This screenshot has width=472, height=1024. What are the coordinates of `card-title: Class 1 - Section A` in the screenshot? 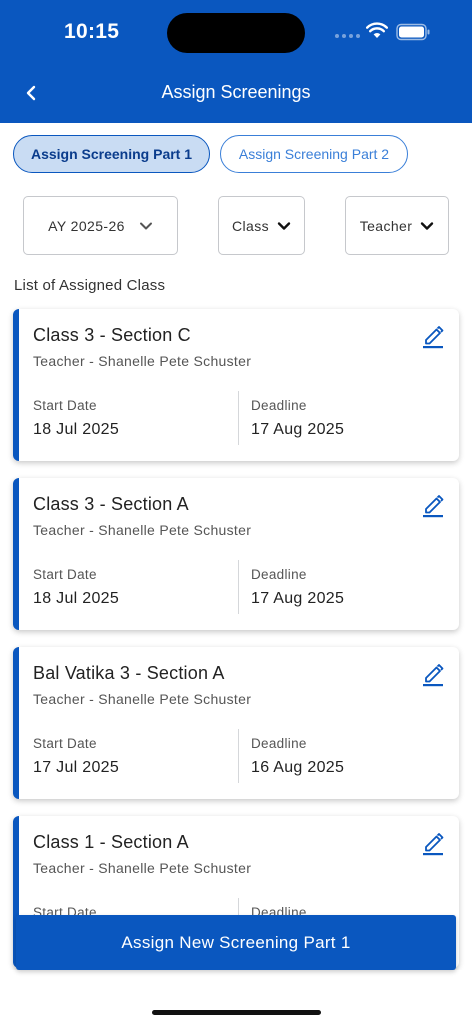 It's located at (111, 842).